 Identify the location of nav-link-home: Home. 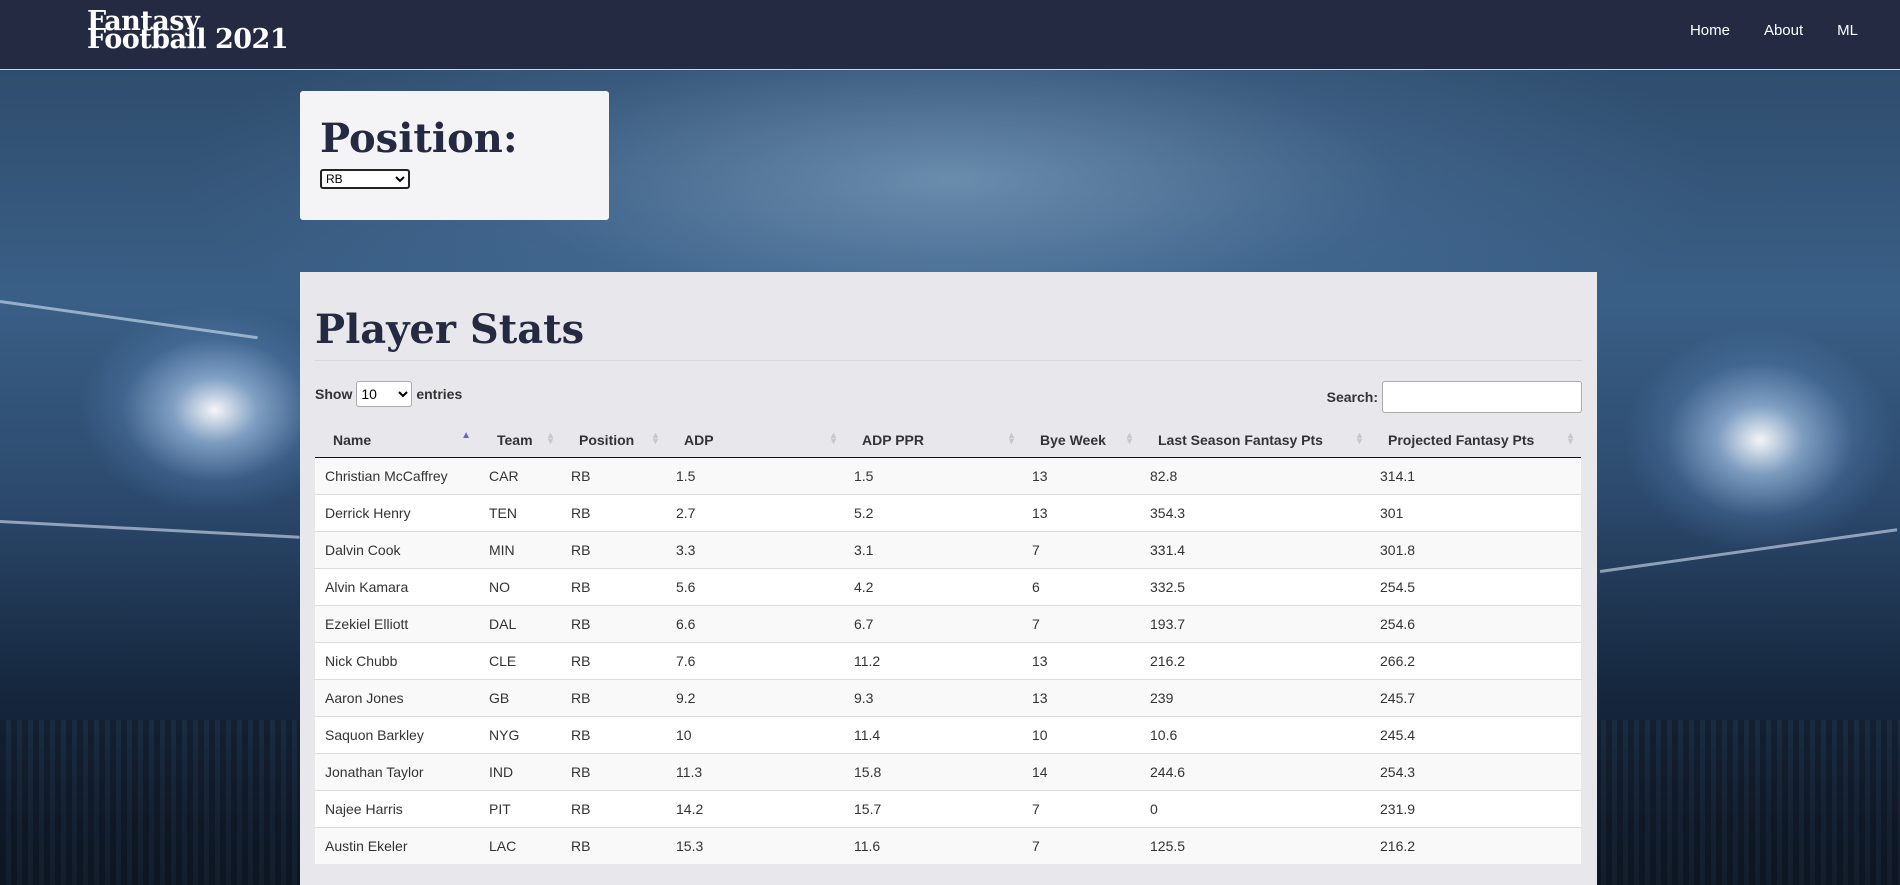
(1710, 30).